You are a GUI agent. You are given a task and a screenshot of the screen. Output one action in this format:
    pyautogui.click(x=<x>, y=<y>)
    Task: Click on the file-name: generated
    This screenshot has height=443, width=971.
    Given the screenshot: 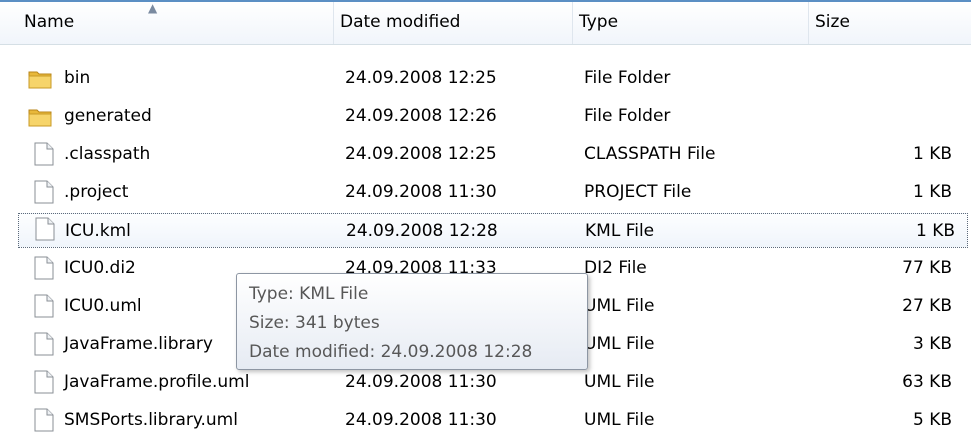 What is the action you would take?
    pyautogui.click(x=108, y=116)
    